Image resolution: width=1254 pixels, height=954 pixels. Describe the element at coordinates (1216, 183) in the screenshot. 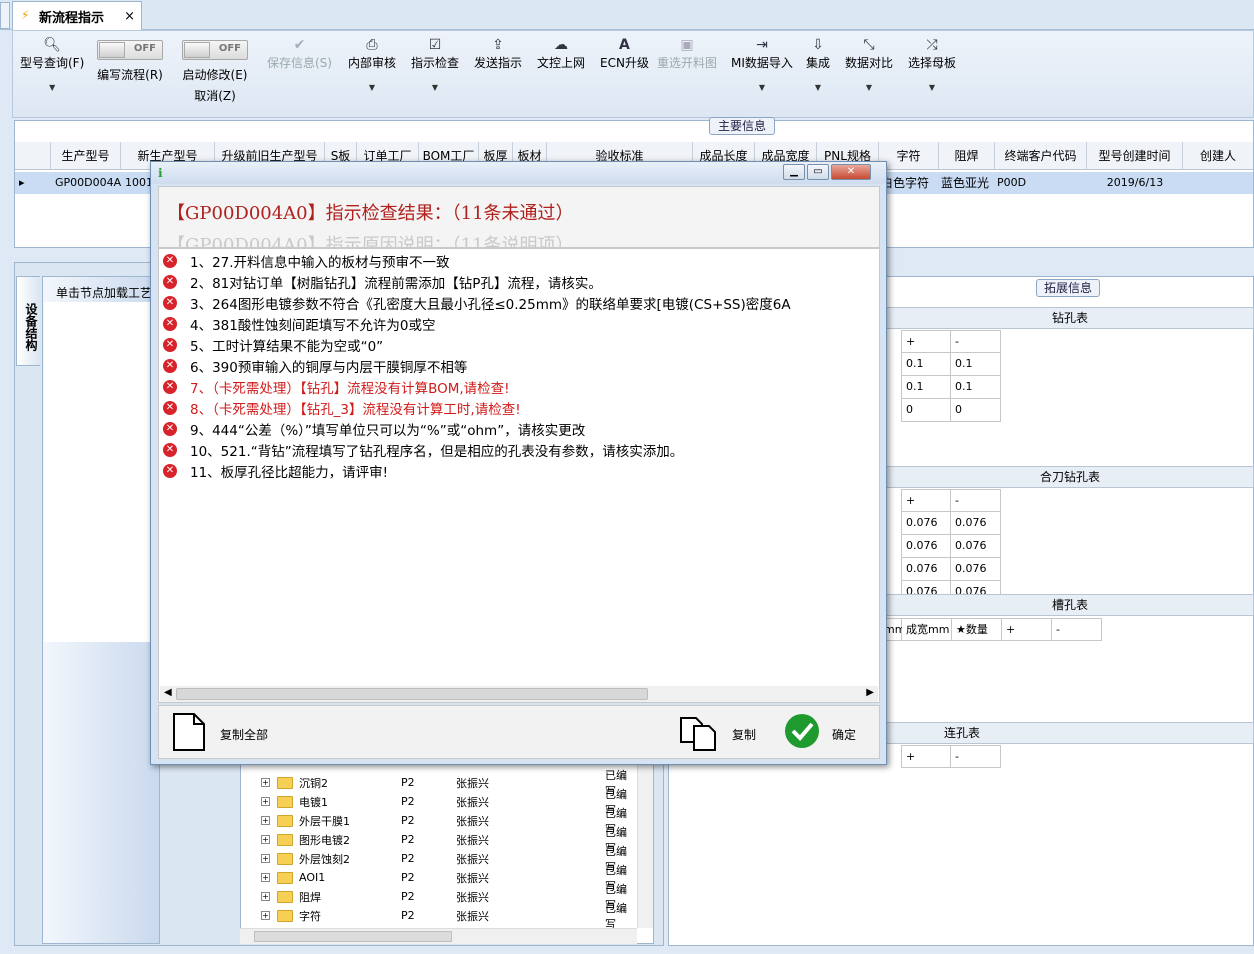

I see `cell-creator` at that location.